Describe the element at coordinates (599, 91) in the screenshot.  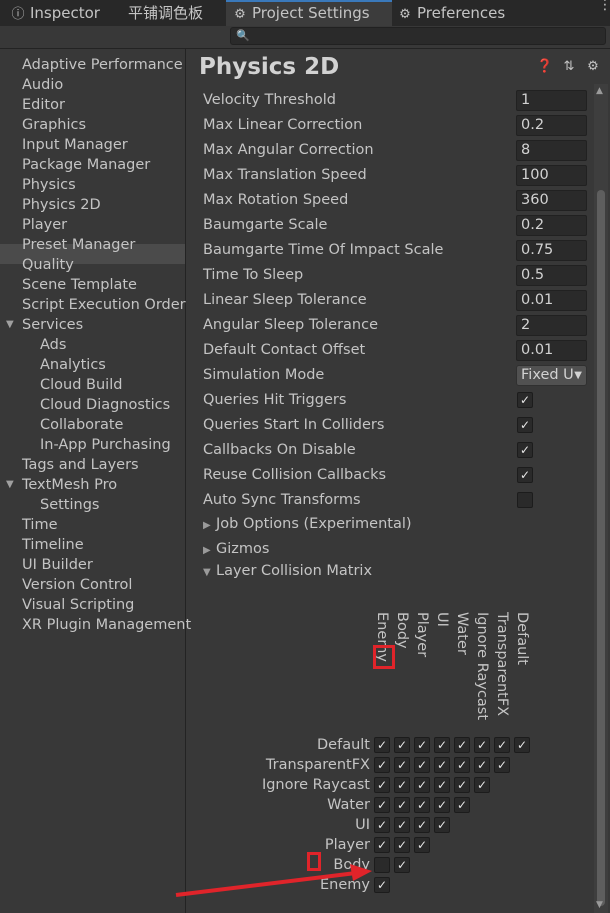
I see `scroll-up-arrow-icon: ▲` at that location.